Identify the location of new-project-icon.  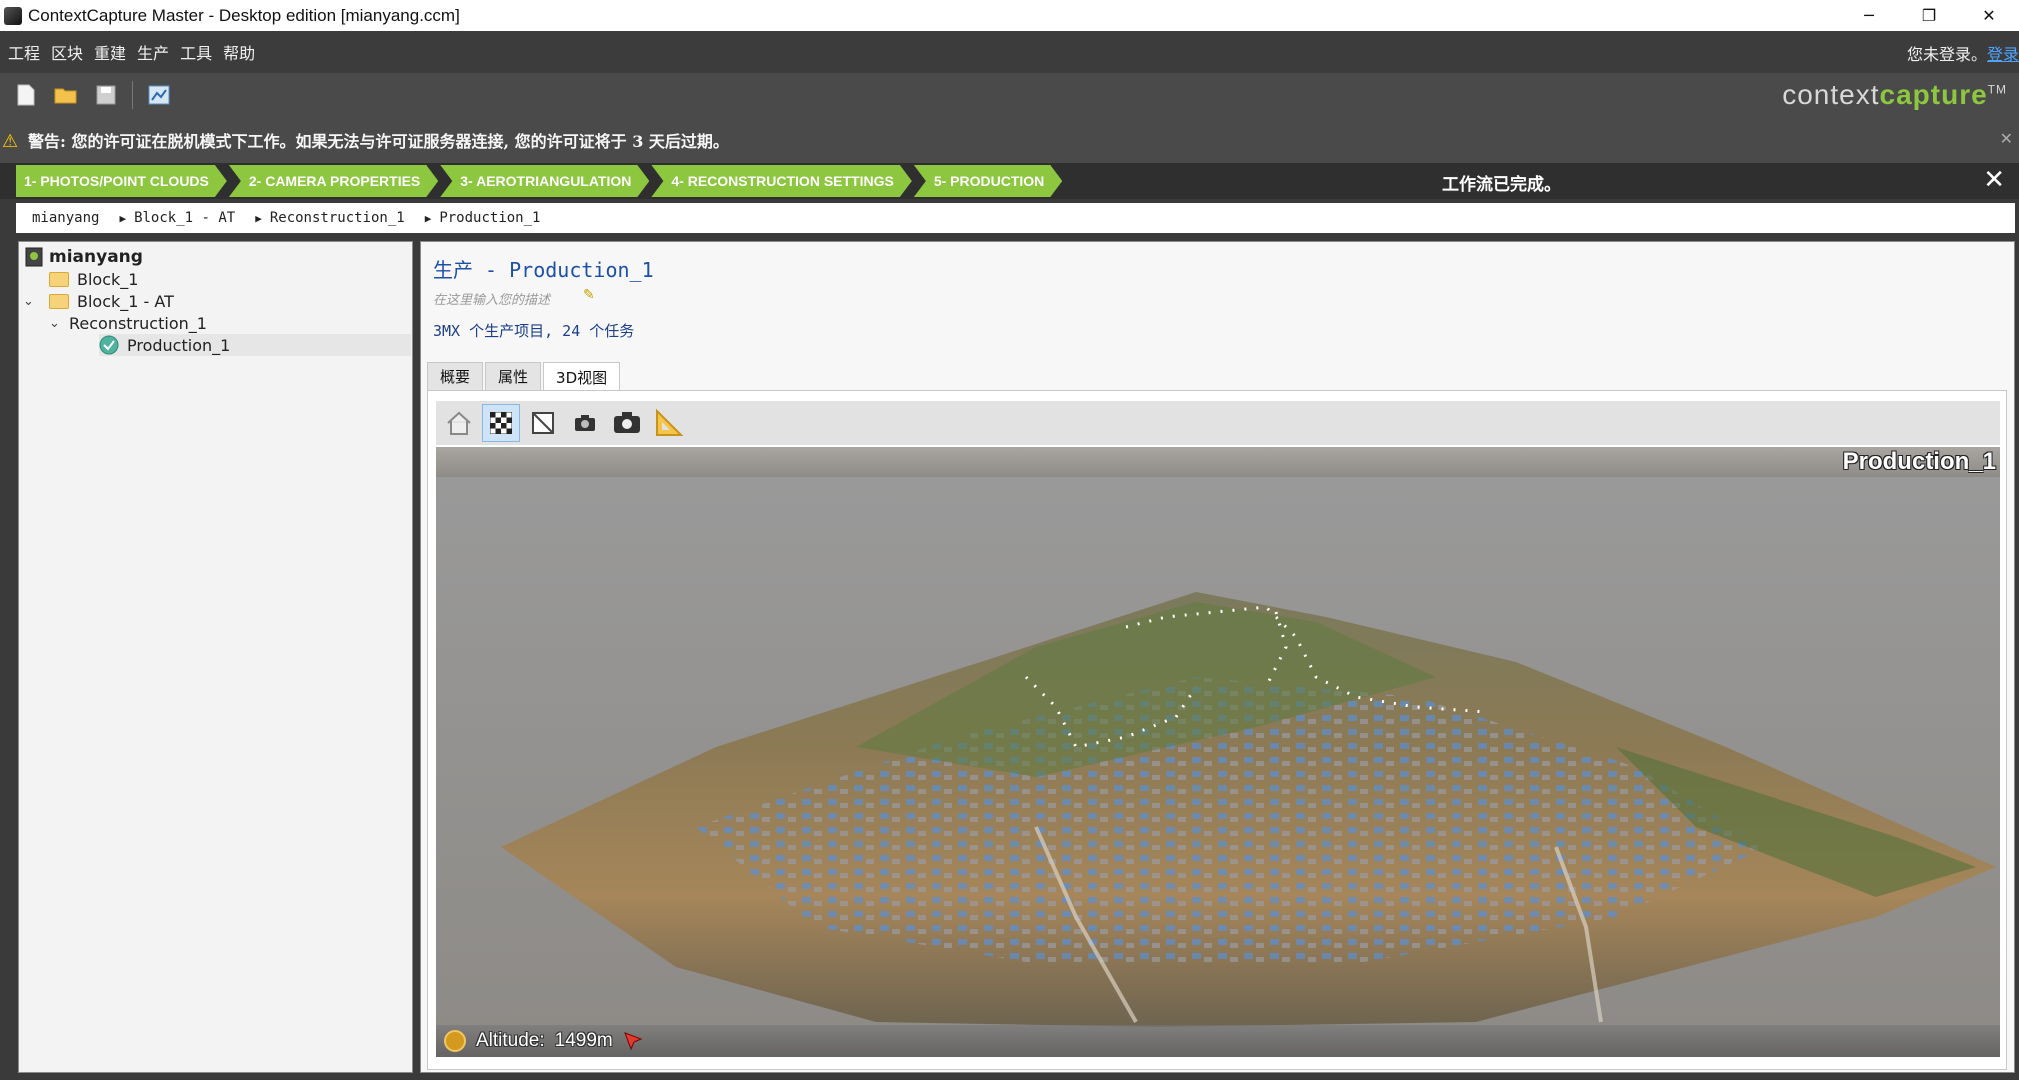
(26, 95).